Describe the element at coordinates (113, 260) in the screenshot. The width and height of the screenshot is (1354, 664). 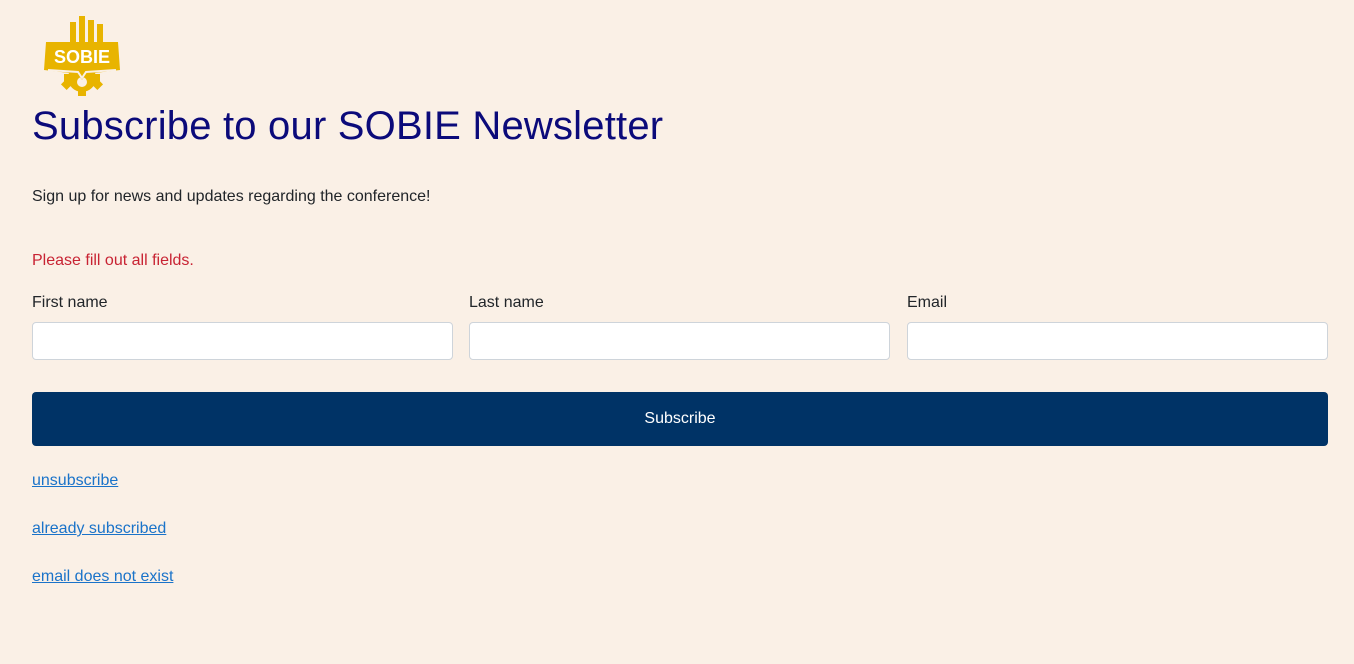
I see `form-error-message: Please fill out all fields.` at that location.